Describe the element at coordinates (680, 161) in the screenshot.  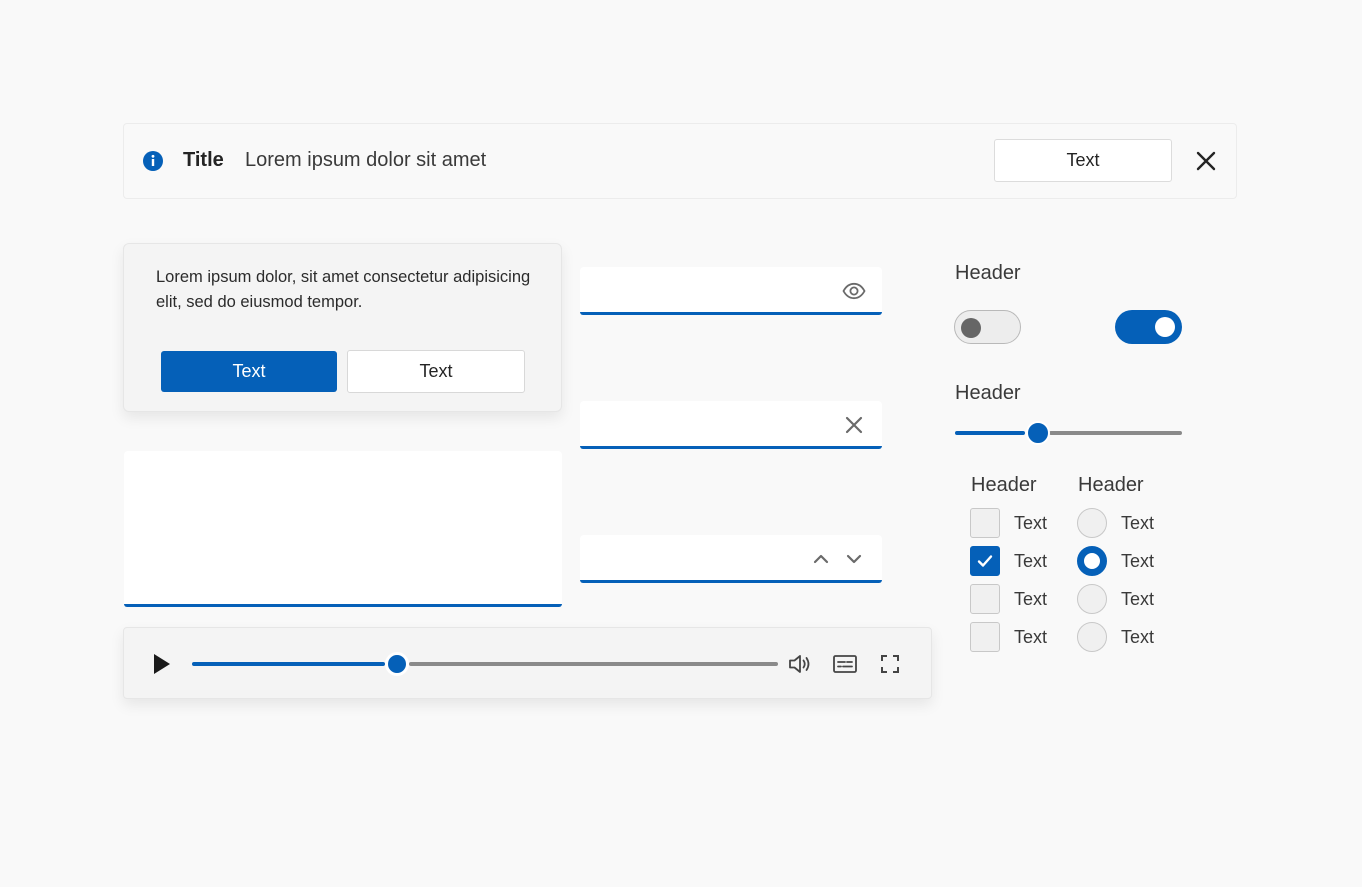
I see `info-bar: Title Lorem ipsum dolor sit amet Text` at that location.